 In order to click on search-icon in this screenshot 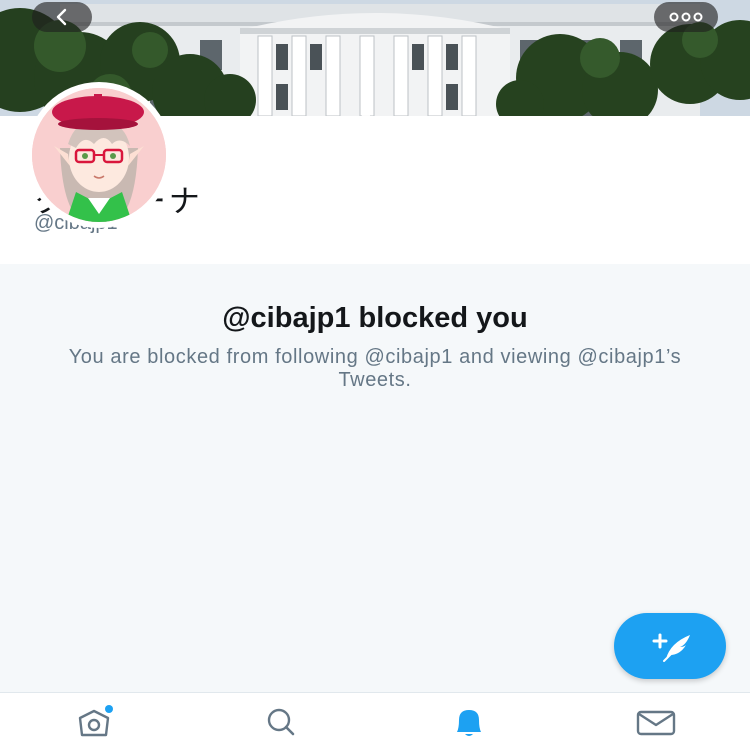, I will do `click(281, 721)`.